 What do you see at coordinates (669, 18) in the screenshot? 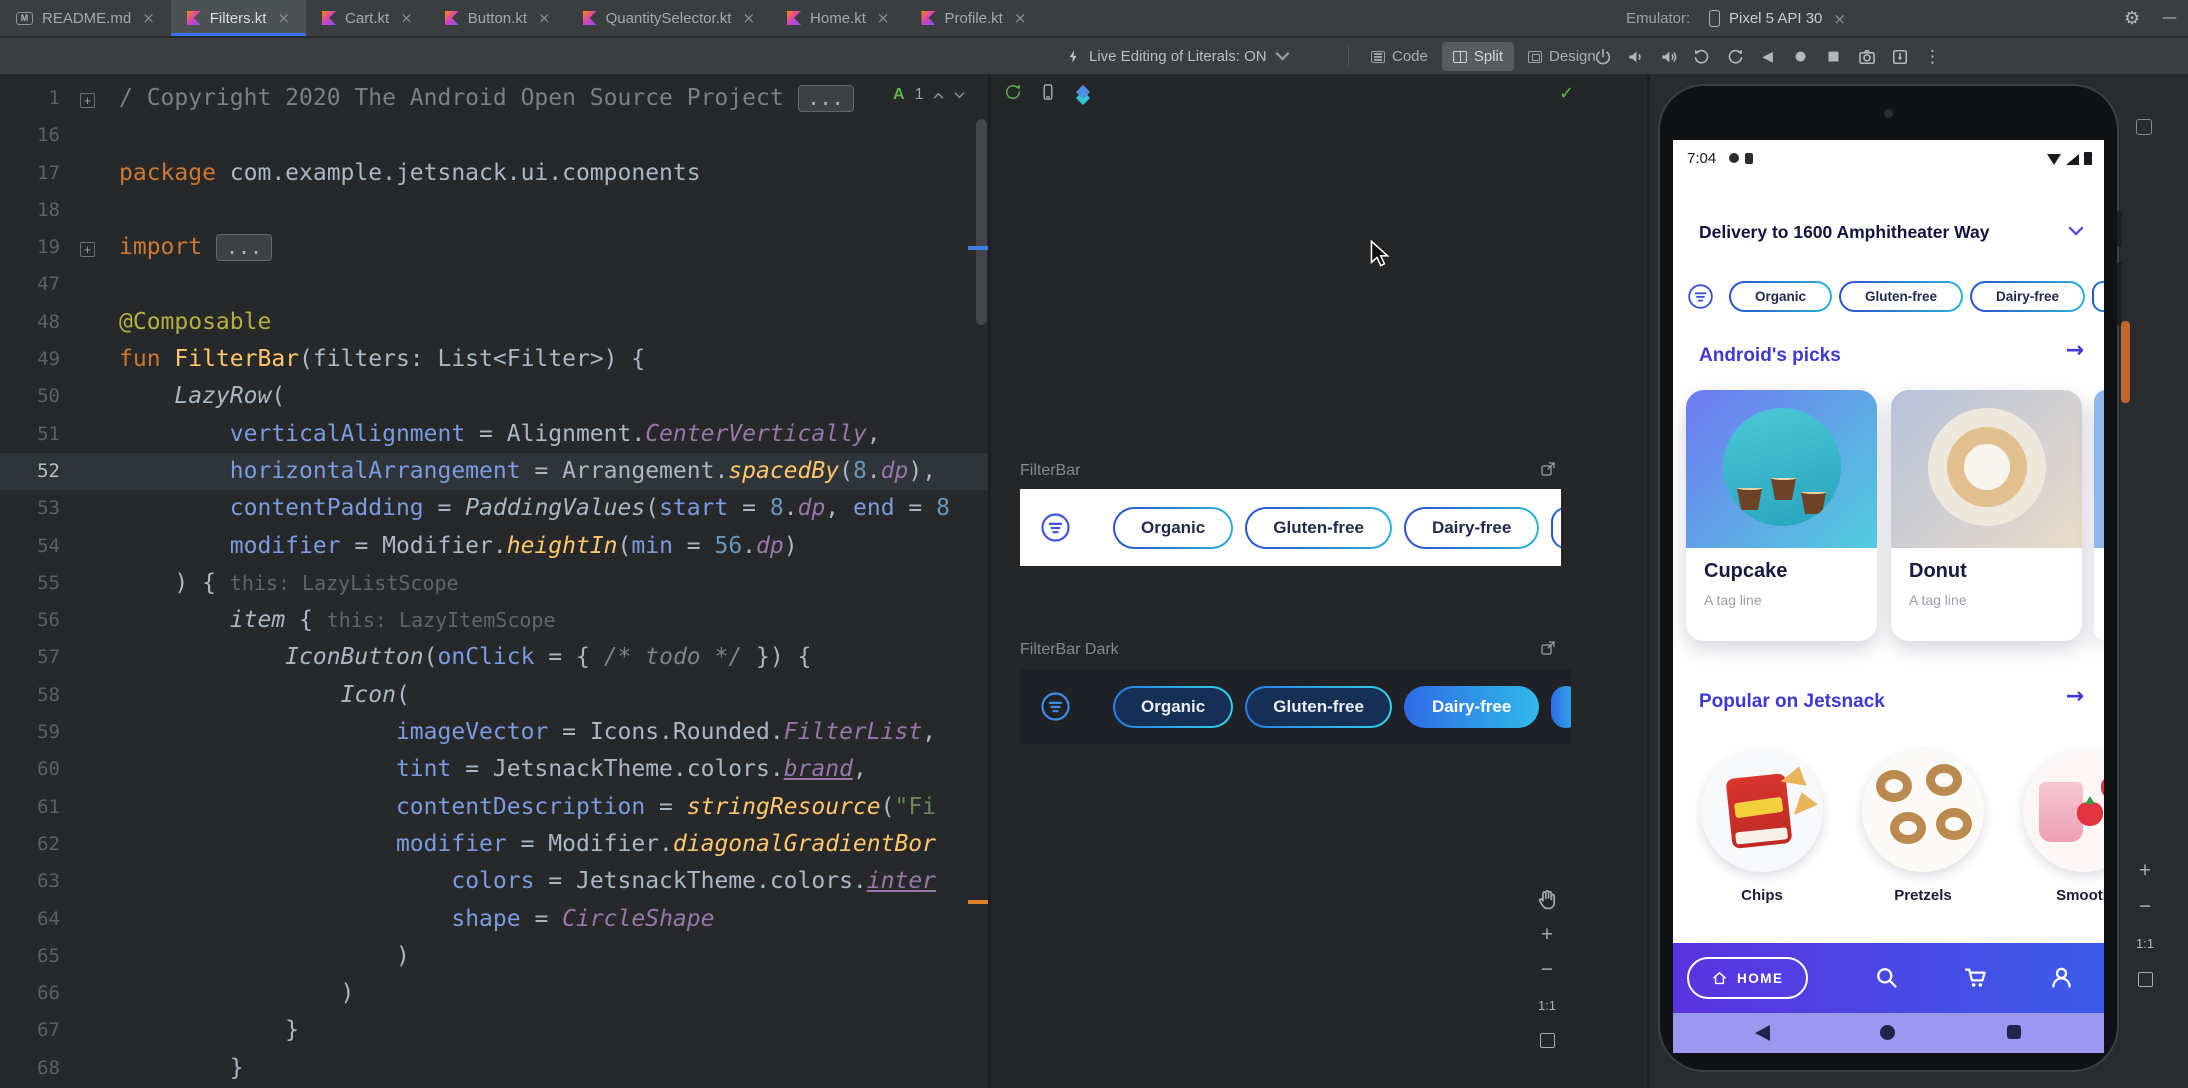
I see `file-tab-QuantitySelector.kt: QuantitySelector.kt ×` at bounding box center [669, 18].